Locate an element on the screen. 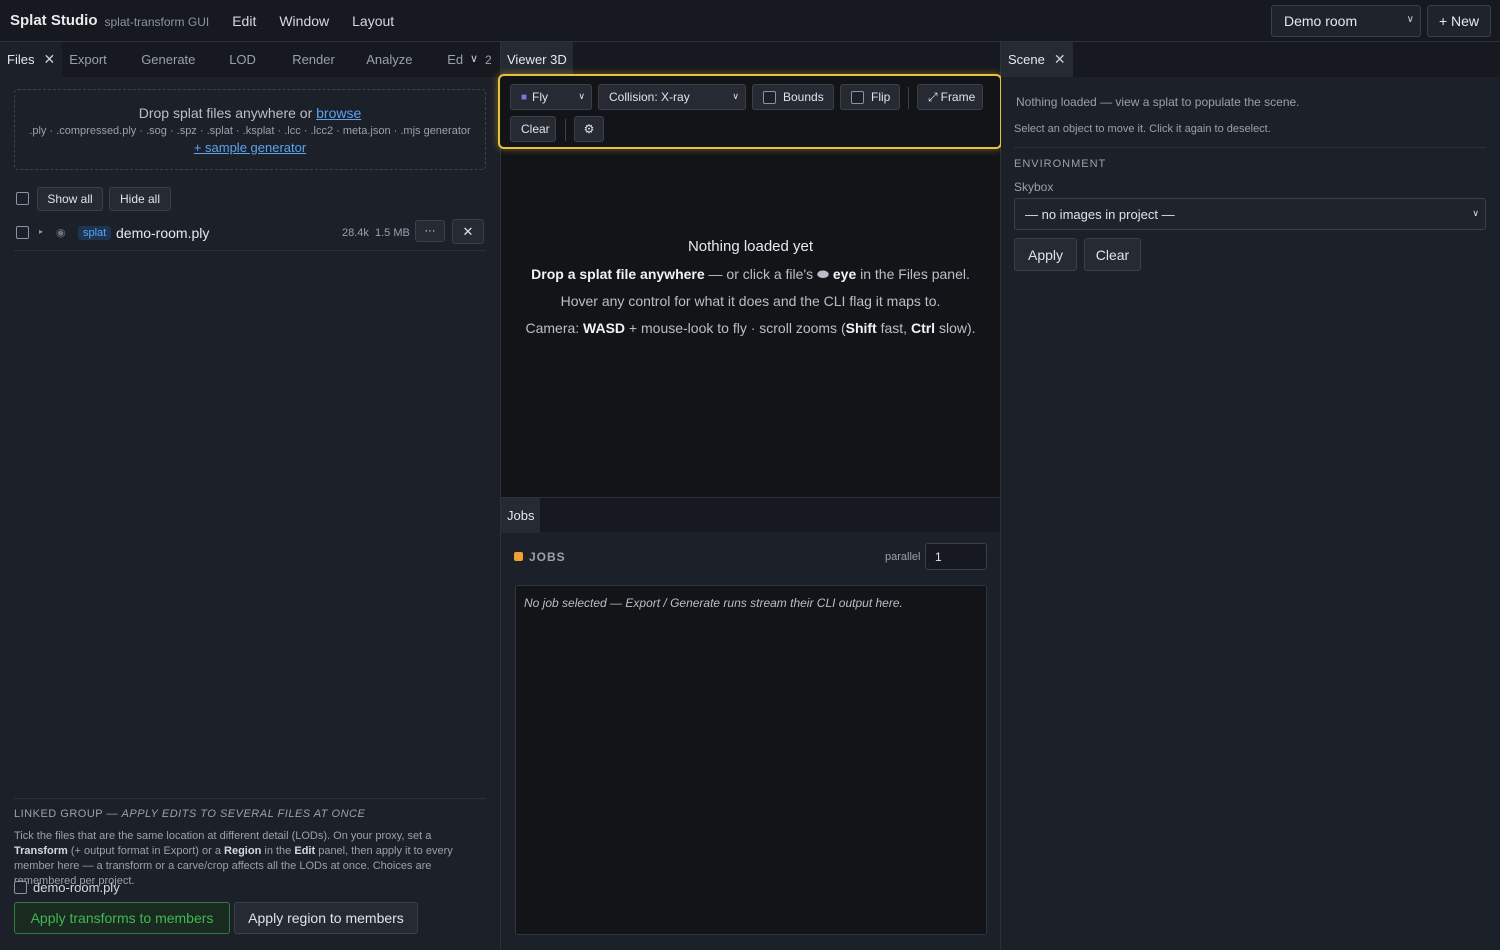 This screenshot has width=1500, height=950. desc-transform: Transform is located at coordinates (41, 851).